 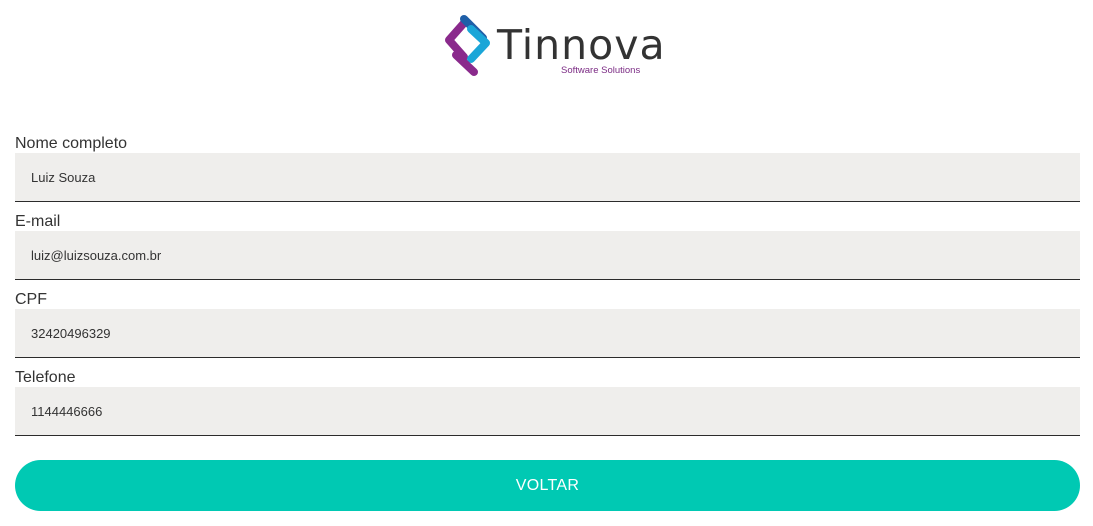 What do you see at coordinates (71, 143) in the screenshot?
I see `full-name-label: Nome completo` at bounding box center [71, 143].